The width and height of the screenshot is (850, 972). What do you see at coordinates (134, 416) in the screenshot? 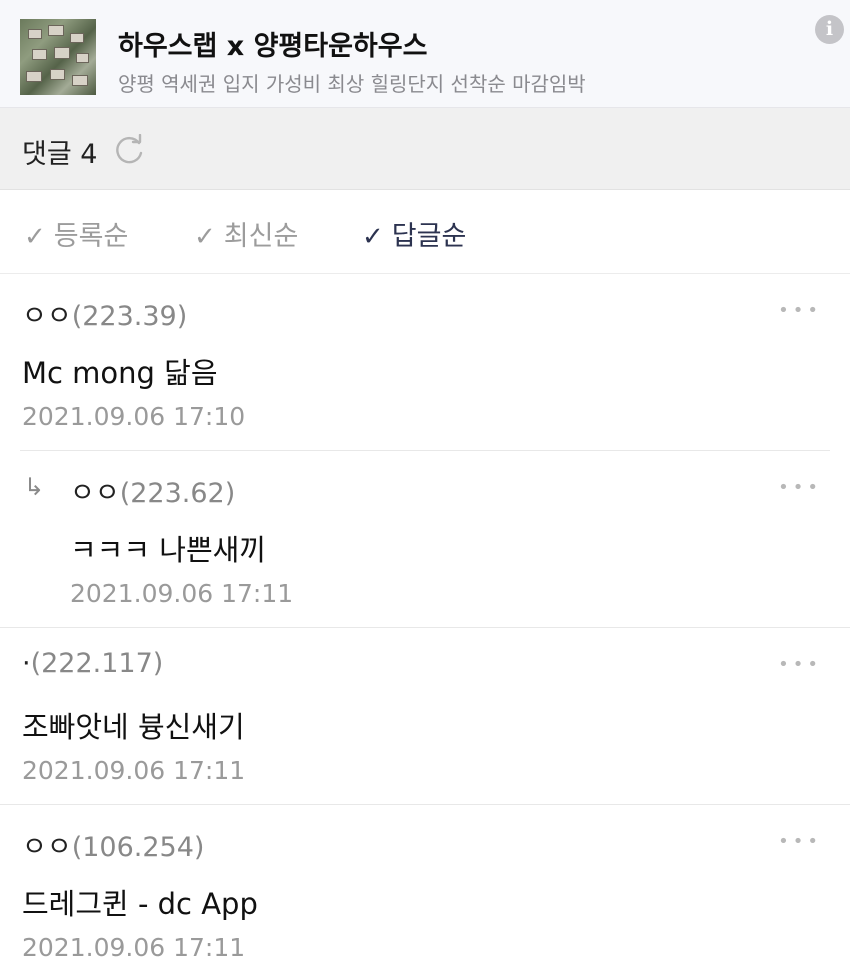
I see `comment-date: 2021.09.06 17:10` at bounding box center [134, 416].